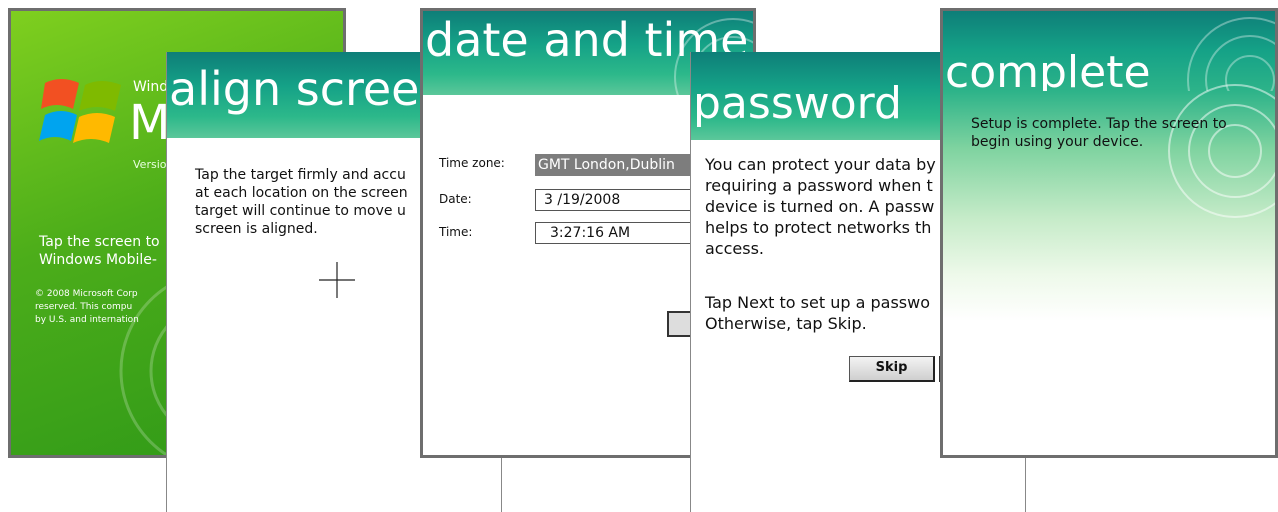 This screenshot has width=1278, height=512. What do you see at coordinates (797, 103) in the screenshot?
I see `screen-title: password` at bounding box center [797, 103].